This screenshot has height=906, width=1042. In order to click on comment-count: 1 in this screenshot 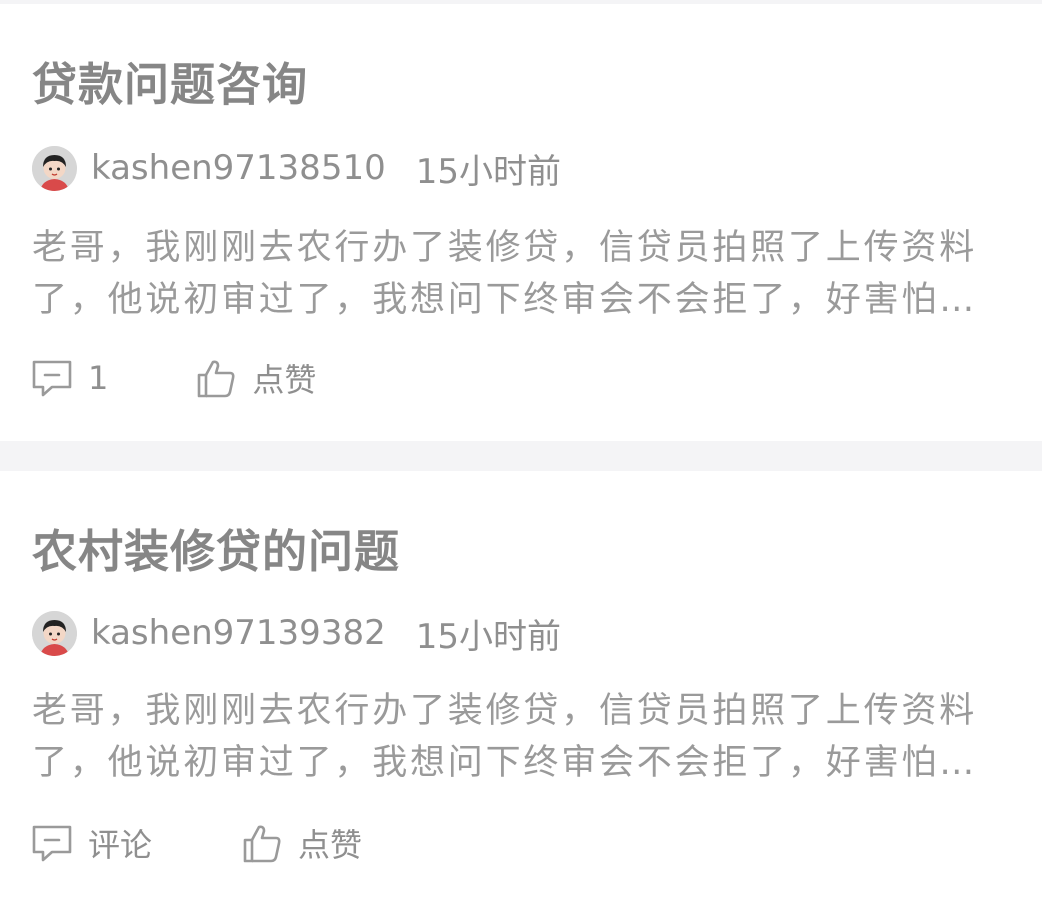, I will do `click(98, 378)`.